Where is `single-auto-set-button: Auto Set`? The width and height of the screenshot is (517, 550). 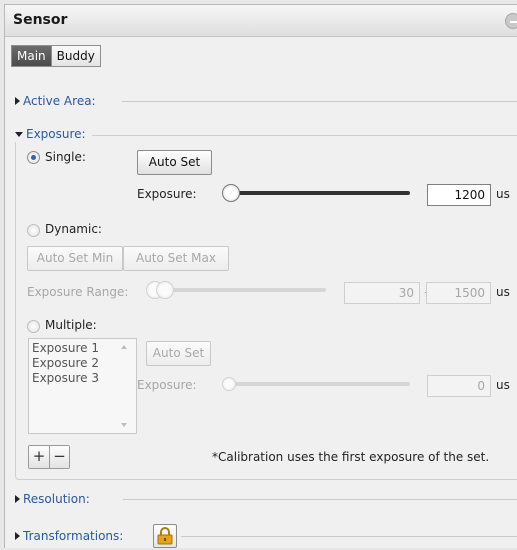
single-auto-set-button: Auto Set is located at coordinates (174, 162).